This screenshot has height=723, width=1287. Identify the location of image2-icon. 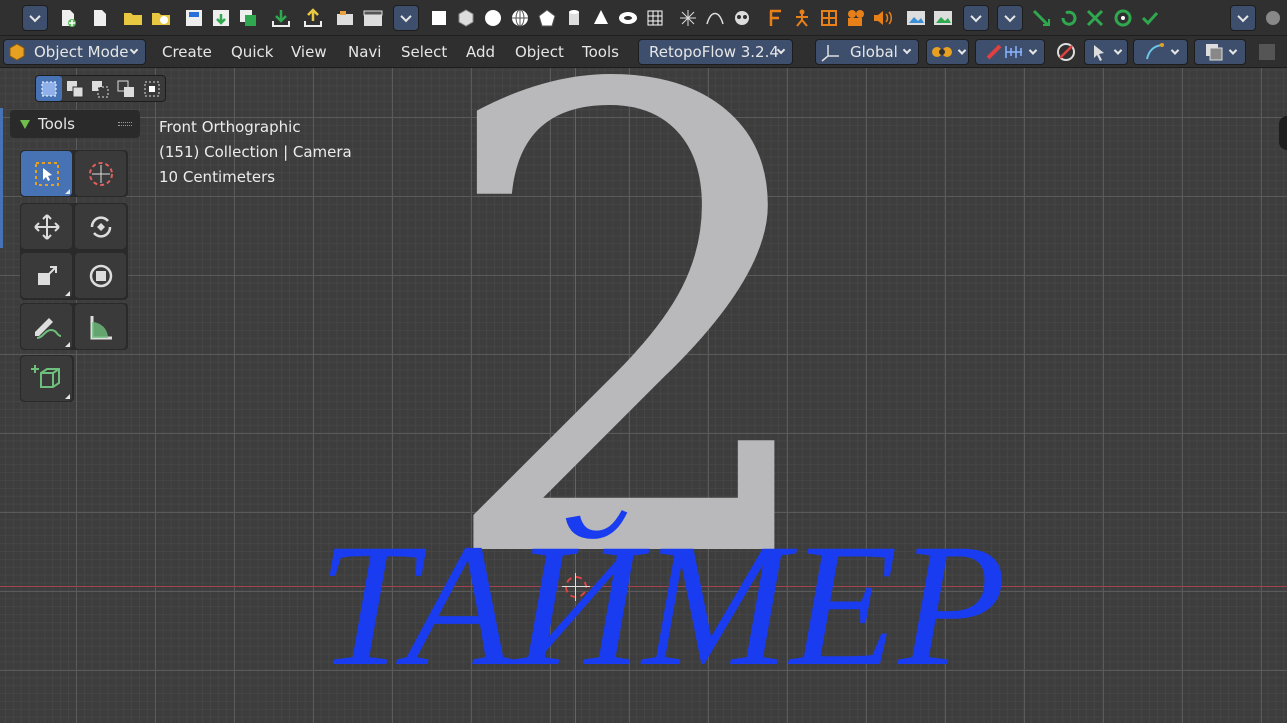
(943, 18).